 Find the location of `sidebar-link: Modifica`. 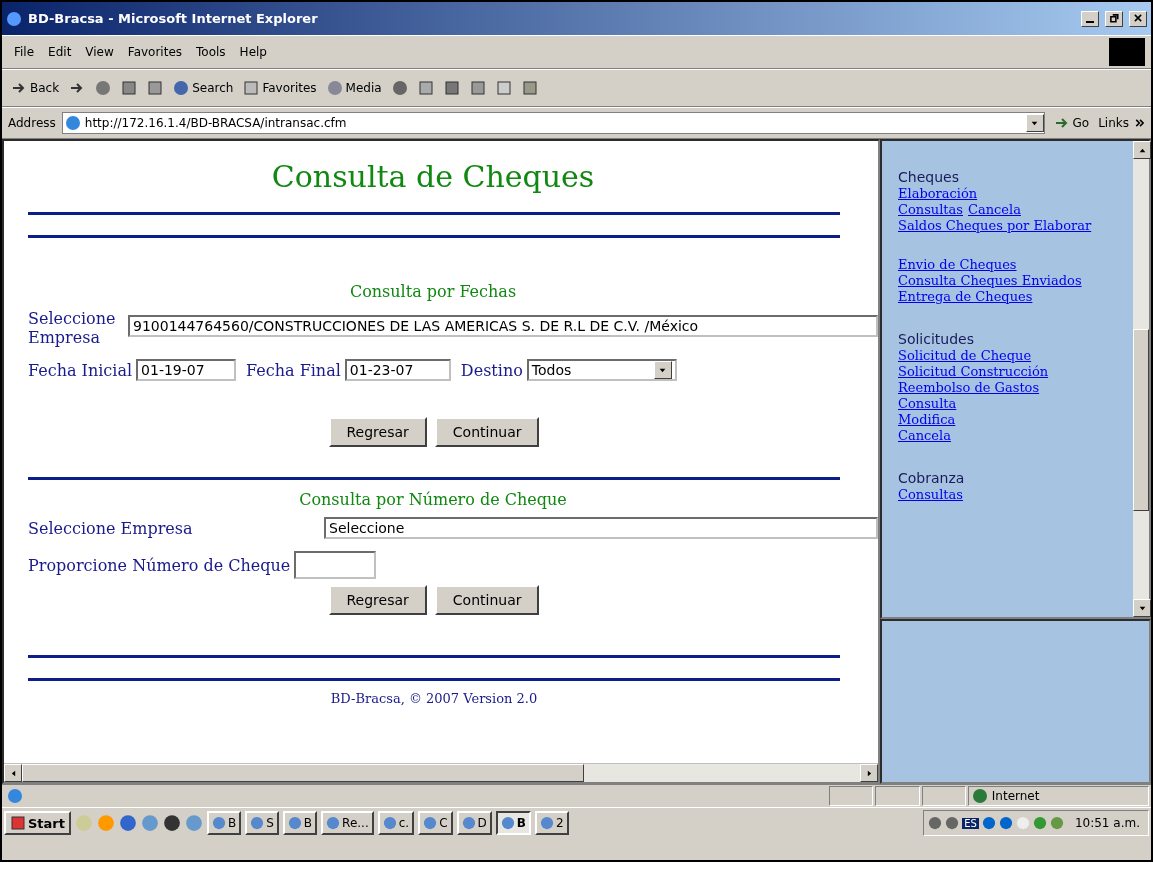

sidebar-link: Modifica is located at coordinates (927, 419).